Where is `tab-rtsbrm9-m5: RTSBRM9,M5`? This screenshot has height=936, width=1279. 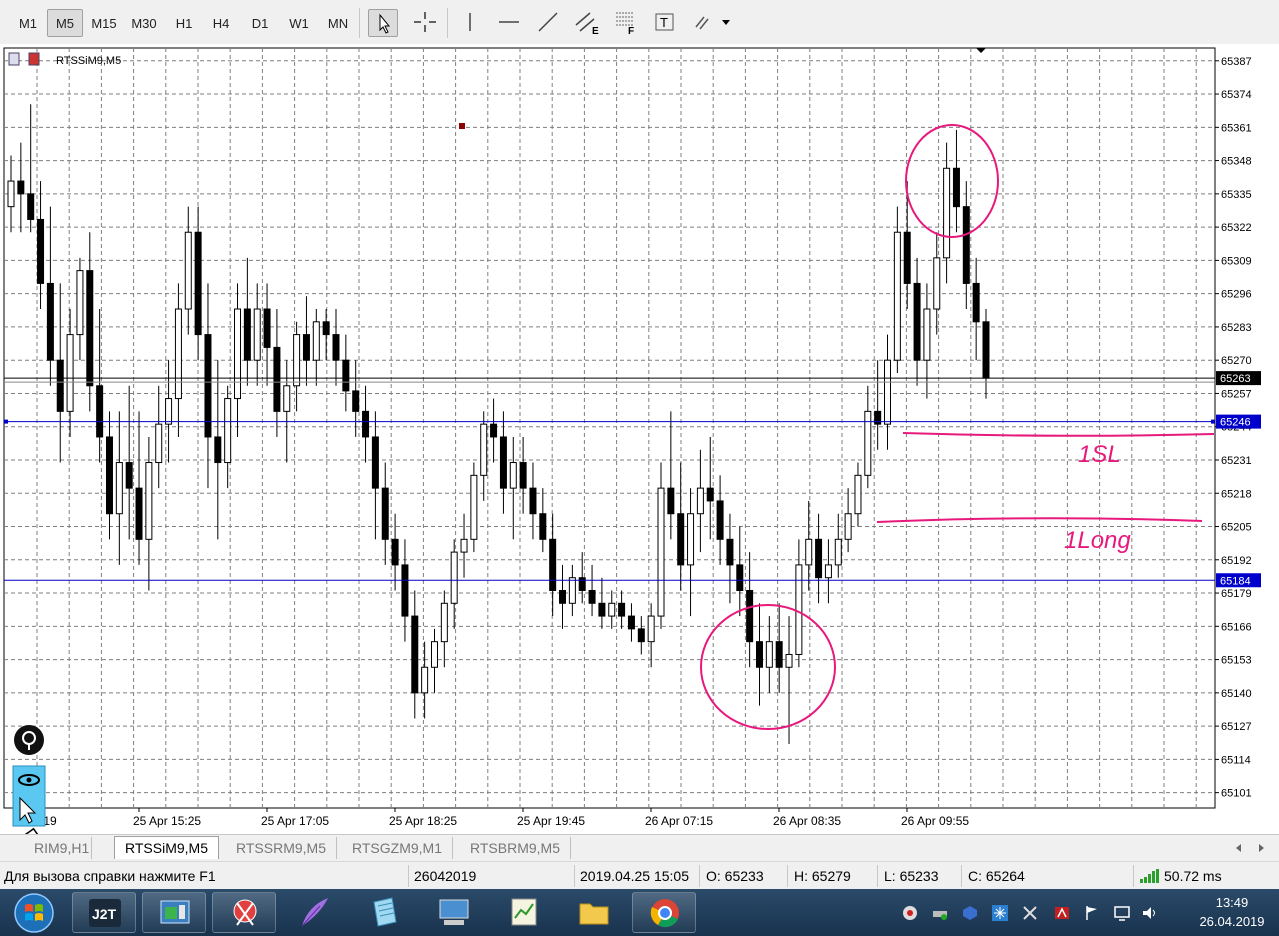
tab-rtsbrm9-m5: RTSBRM9,M5 is located at coordinates (515, 848).